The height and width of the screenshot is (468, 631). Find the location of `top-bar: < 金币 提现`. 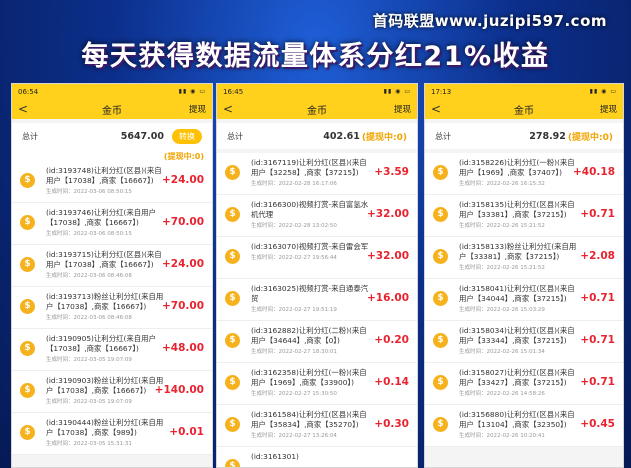

top-bar: < 金币 提现 is located at coordinates (112, 109).